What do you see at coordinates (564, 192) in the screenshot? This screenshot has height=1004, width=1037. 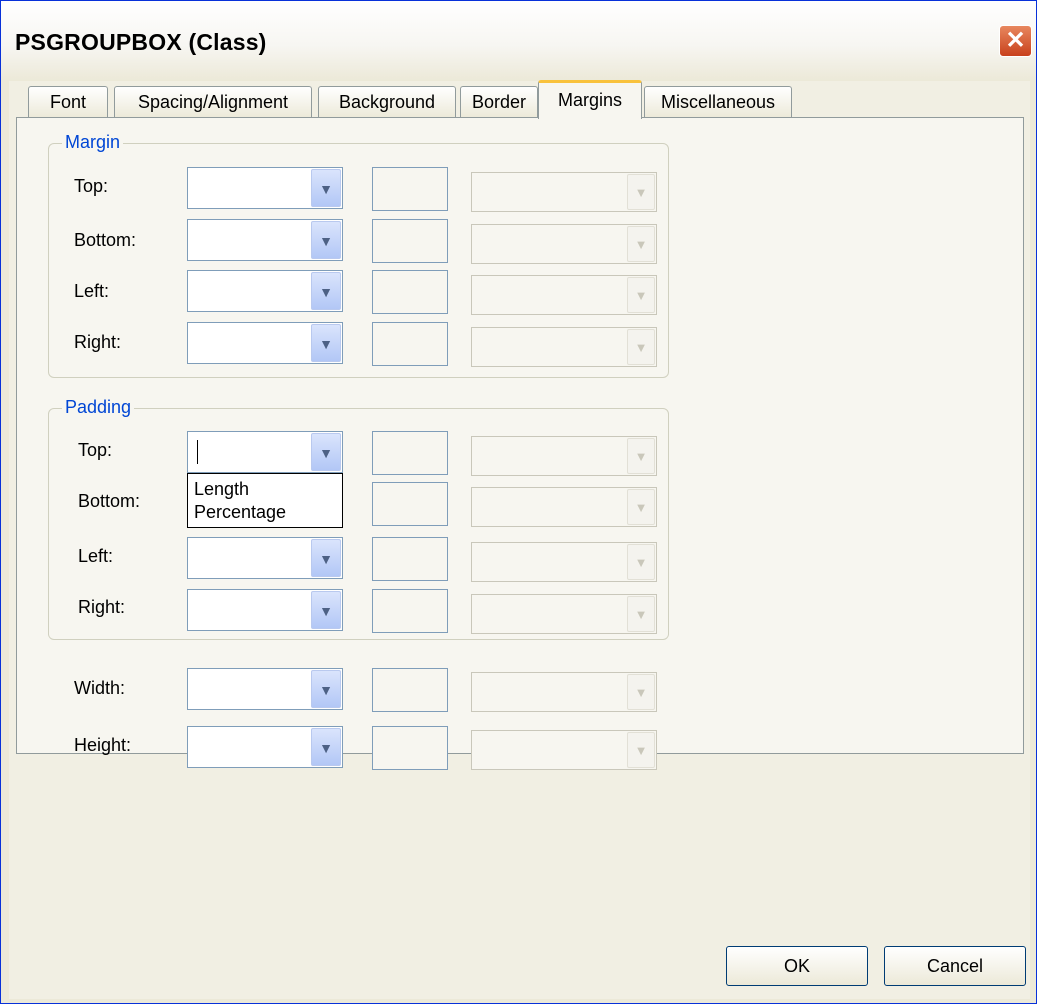 I see `margin-top-extra-select: ▼` at bounding box center [564, 192].